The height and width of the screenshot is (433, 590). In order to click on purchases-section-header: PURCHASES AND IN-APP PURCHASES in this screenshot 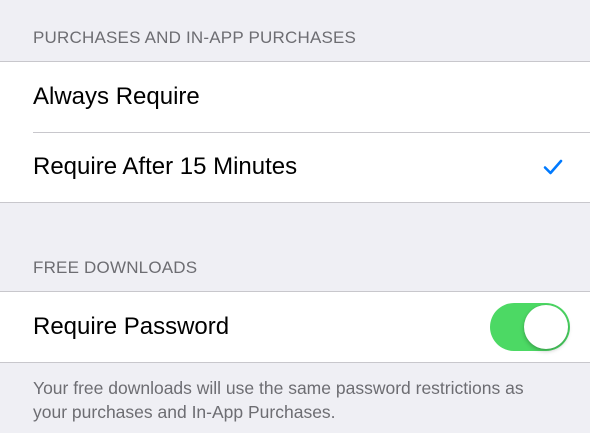, I will do `click(195, 37)`.